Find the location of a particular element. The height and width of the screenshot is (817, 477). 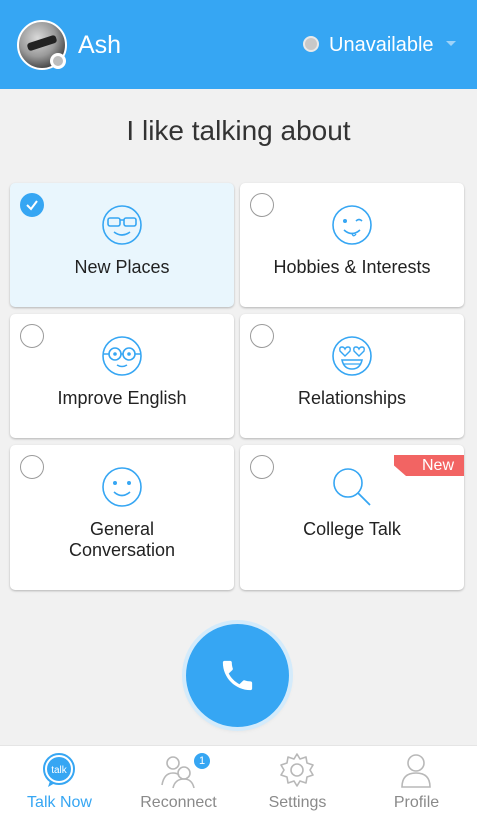

avatar-photo is located at coordinates (42, 43).